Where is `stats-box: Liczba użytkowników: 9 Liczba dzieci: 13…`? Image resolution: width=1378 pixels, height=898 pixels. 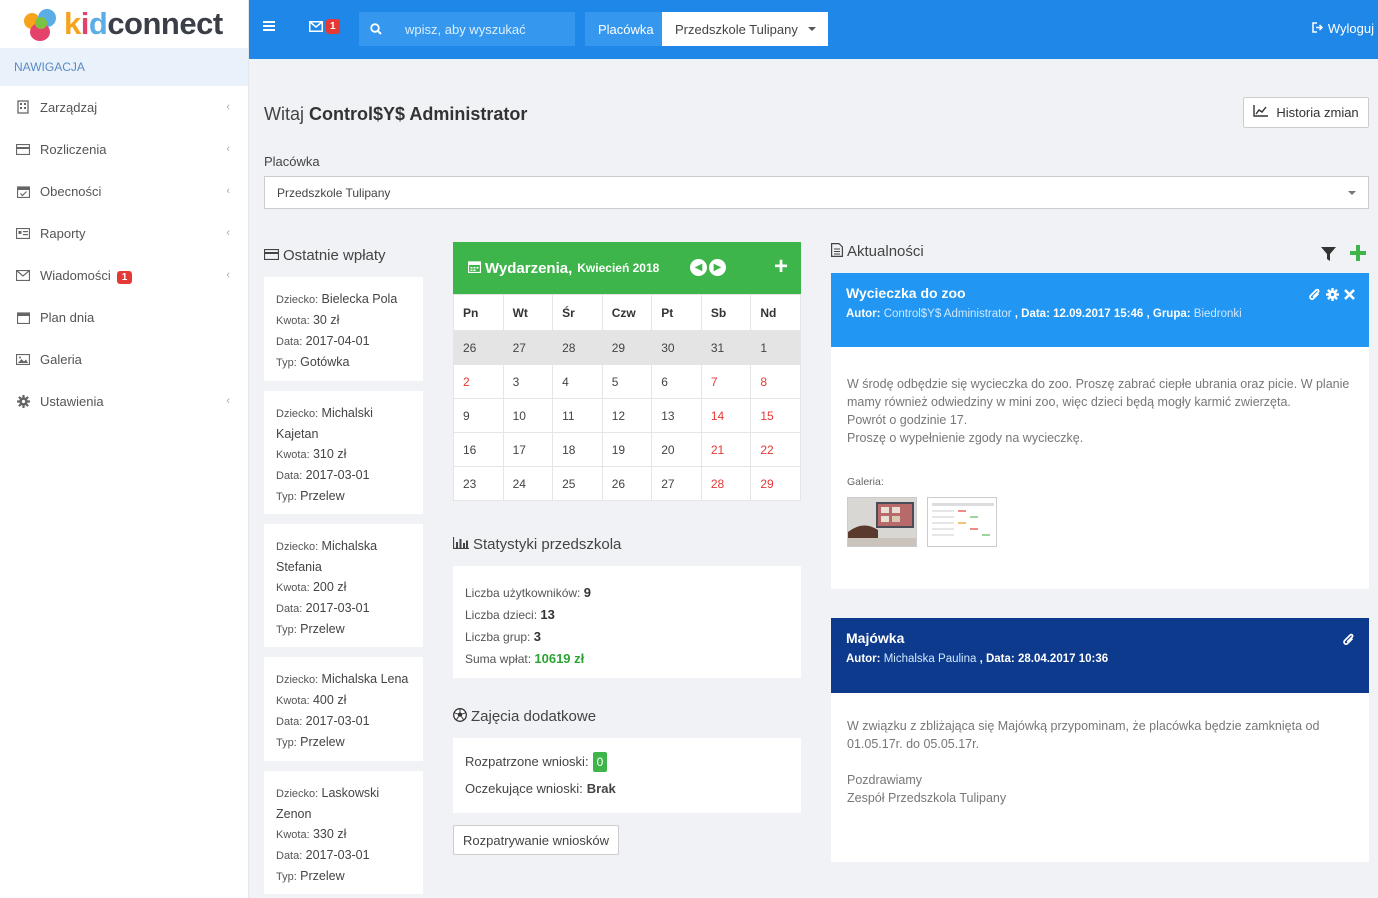 stats-box: Liczba użytkowników: 9 Liczba dzieci: 13… is located at coordinates (627, 622).